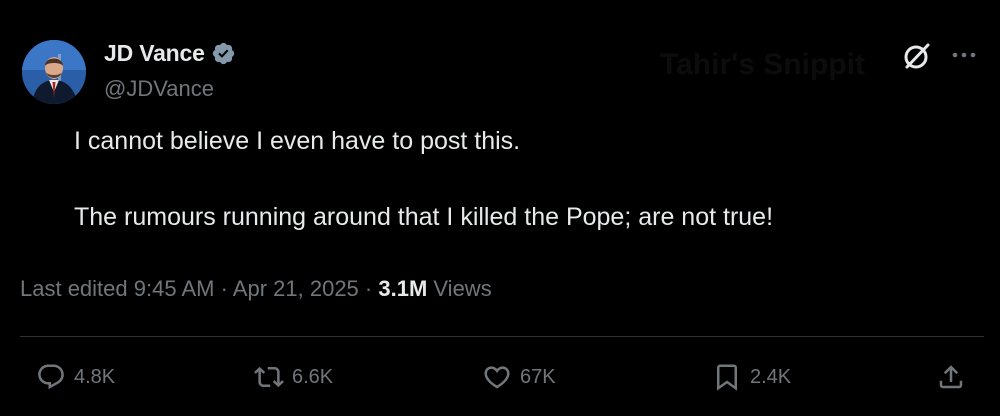  What do you see at coordinates (771, 376) in the screenshot?
I see `bookmark-count: 2.4K` at bounding box center [771, 376].